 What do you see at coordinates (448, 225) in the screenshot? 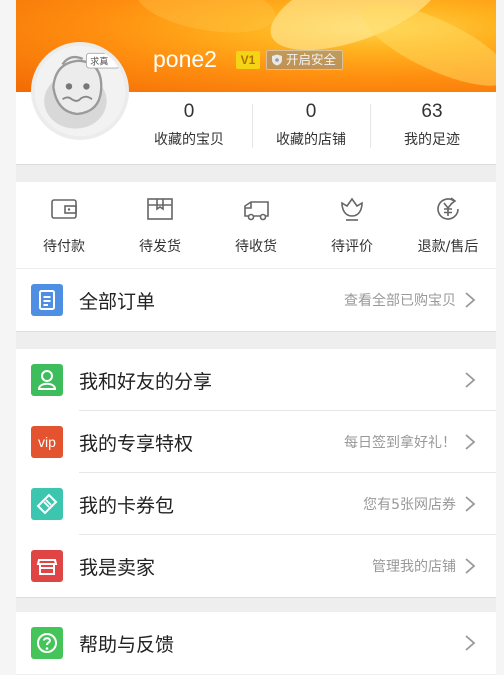
I see `order-status-refund: 退款/售后` at bounding box center [448, 225].